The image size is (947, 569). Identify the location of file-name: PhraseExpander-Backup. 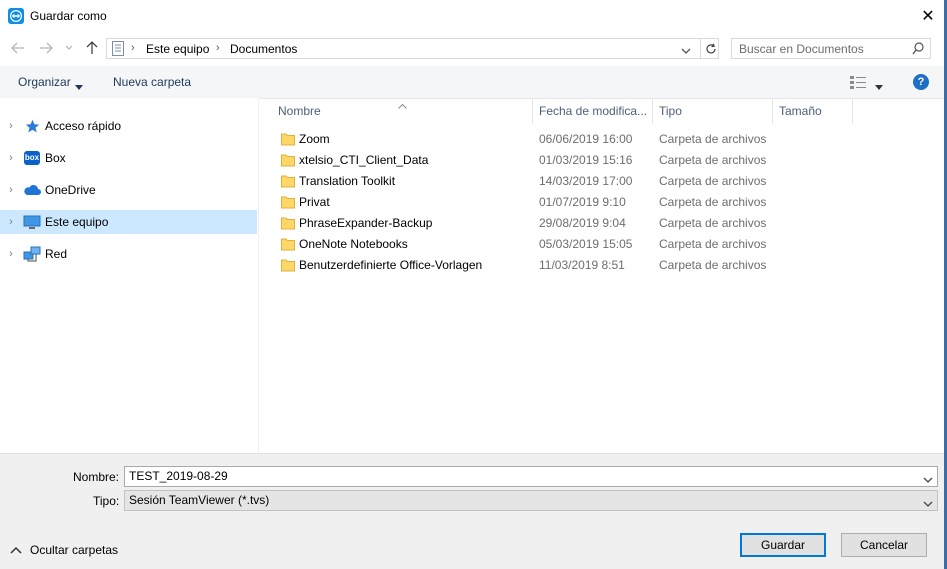
(366, 223).